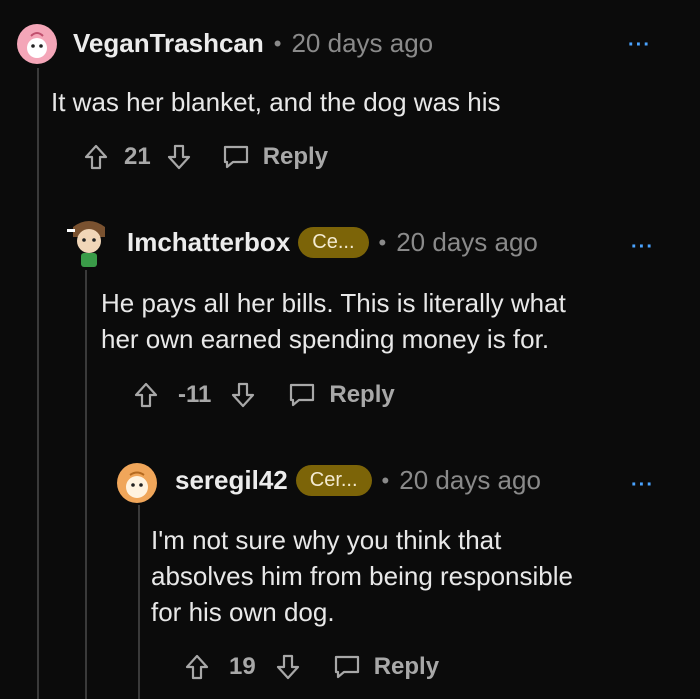  What do you see at coordinates (276, 102) in the screenshot?
I see `comment-text: It was her blanket, and the dog was his` at bounding box center [276, 102].